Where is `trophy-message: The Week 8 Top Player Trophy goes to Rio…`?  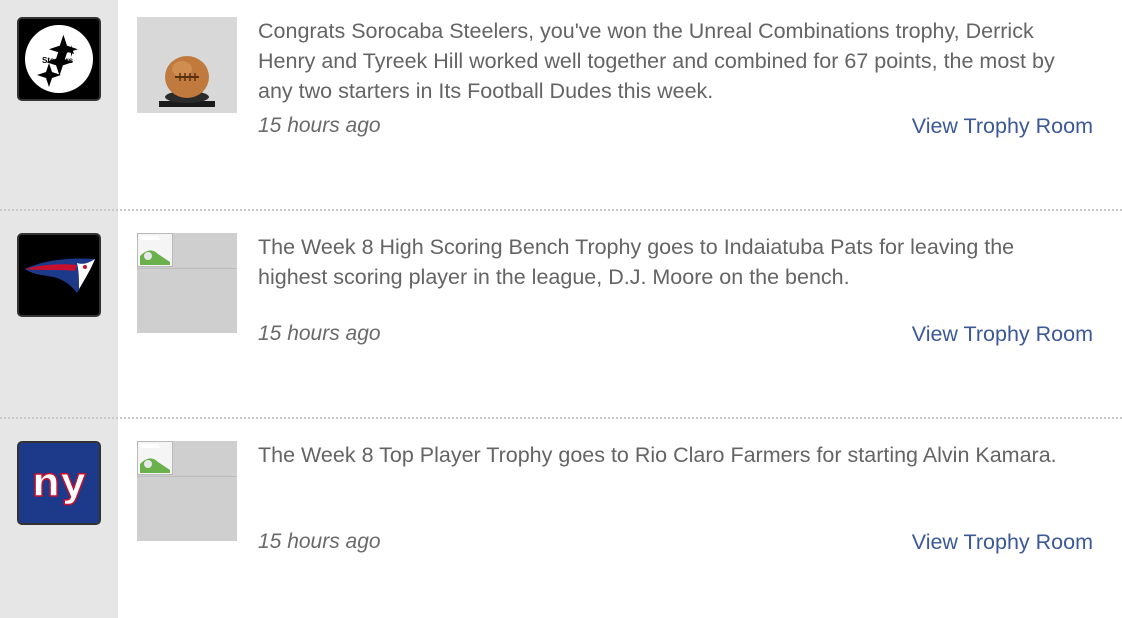
trophy-message: The Week 8 Top Player Trophy goes to Rio… is located at coordinates (657, 455).